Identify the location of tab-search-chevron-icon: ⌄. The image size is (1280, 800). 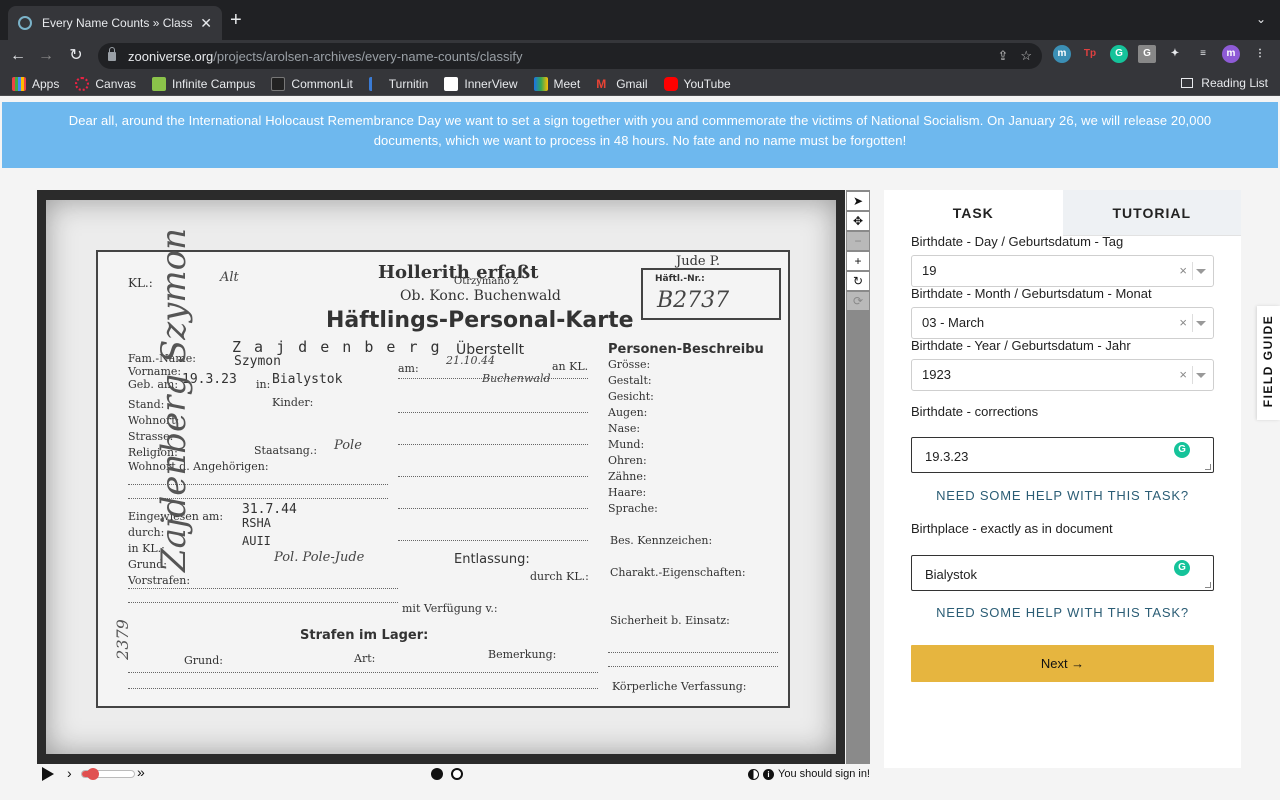
(1261, 19).